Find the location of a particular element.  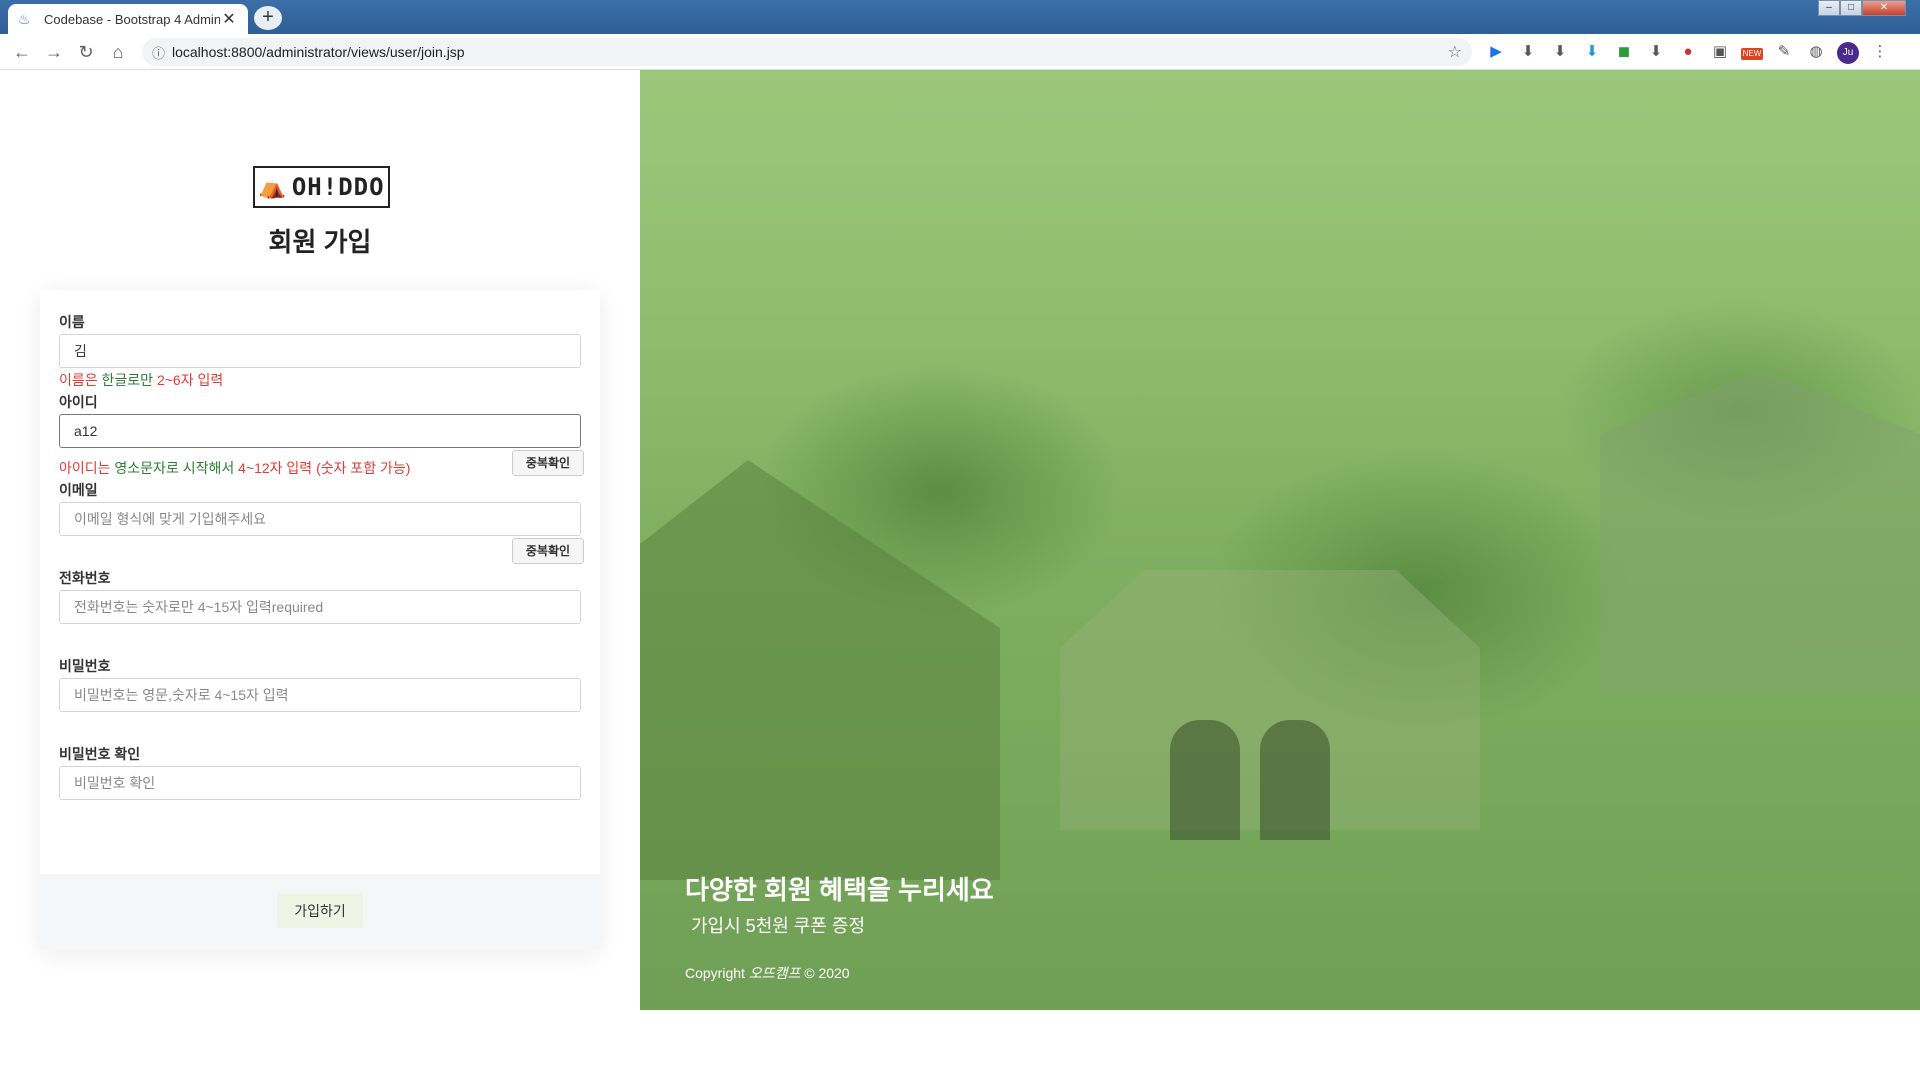

form-footer: 가입하기 is located at coordinates (320, 912).